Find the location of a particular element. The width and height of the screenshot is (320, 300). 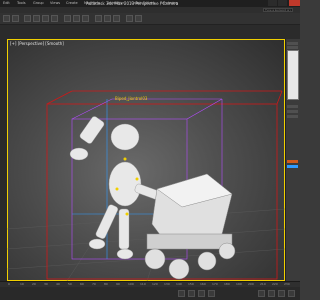

select-icon is located at coordinates (27, 18).